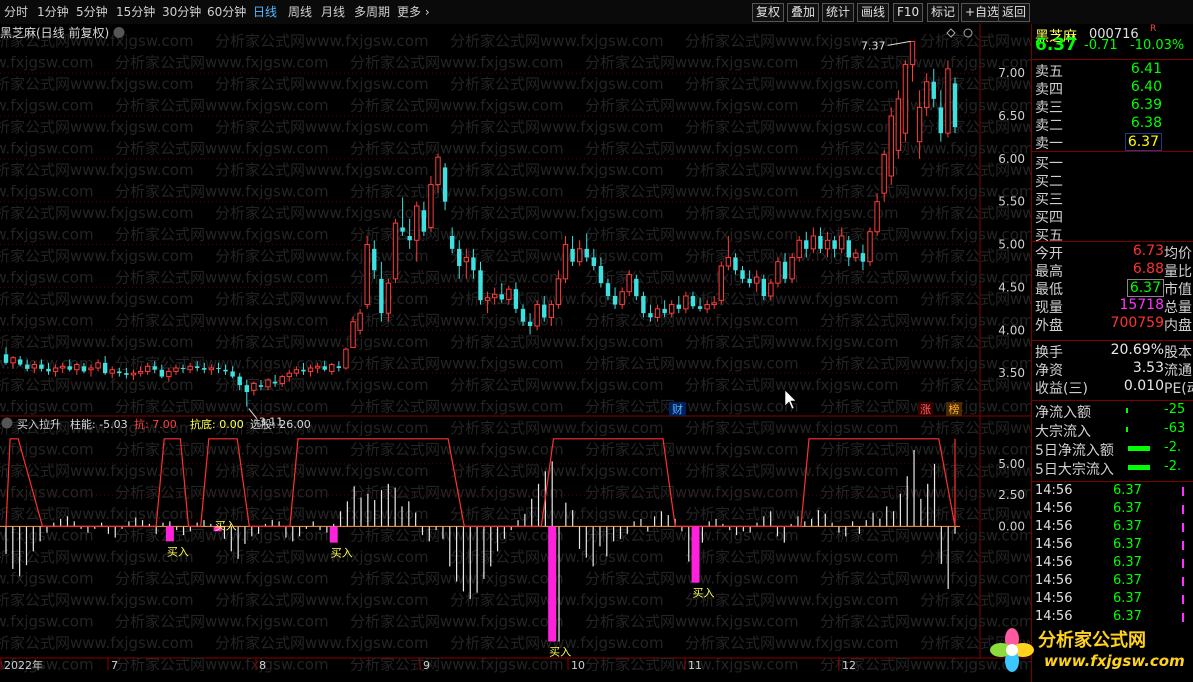 Image resolution: width=1193 pixels, height=682 pixels. Describe the element at coordinates (982, 12) in the screenshot. I see `toolbar-button-6: +自选` at that location.